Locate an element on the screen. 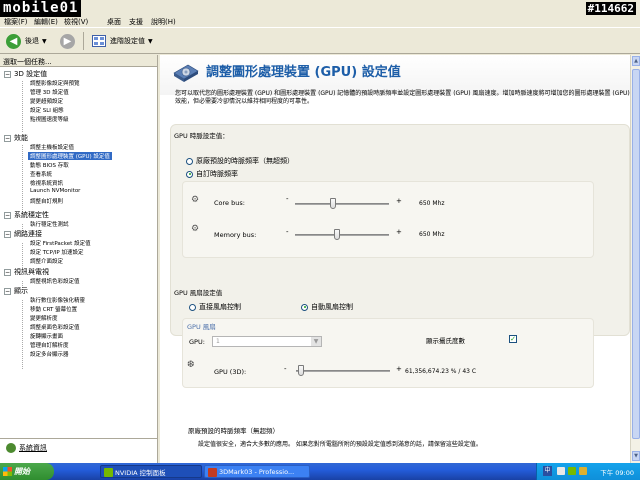 This screenshot has width=640, height=480. view-settings-button: 進階設定值 ▼ is located at coordinates (122, 41).